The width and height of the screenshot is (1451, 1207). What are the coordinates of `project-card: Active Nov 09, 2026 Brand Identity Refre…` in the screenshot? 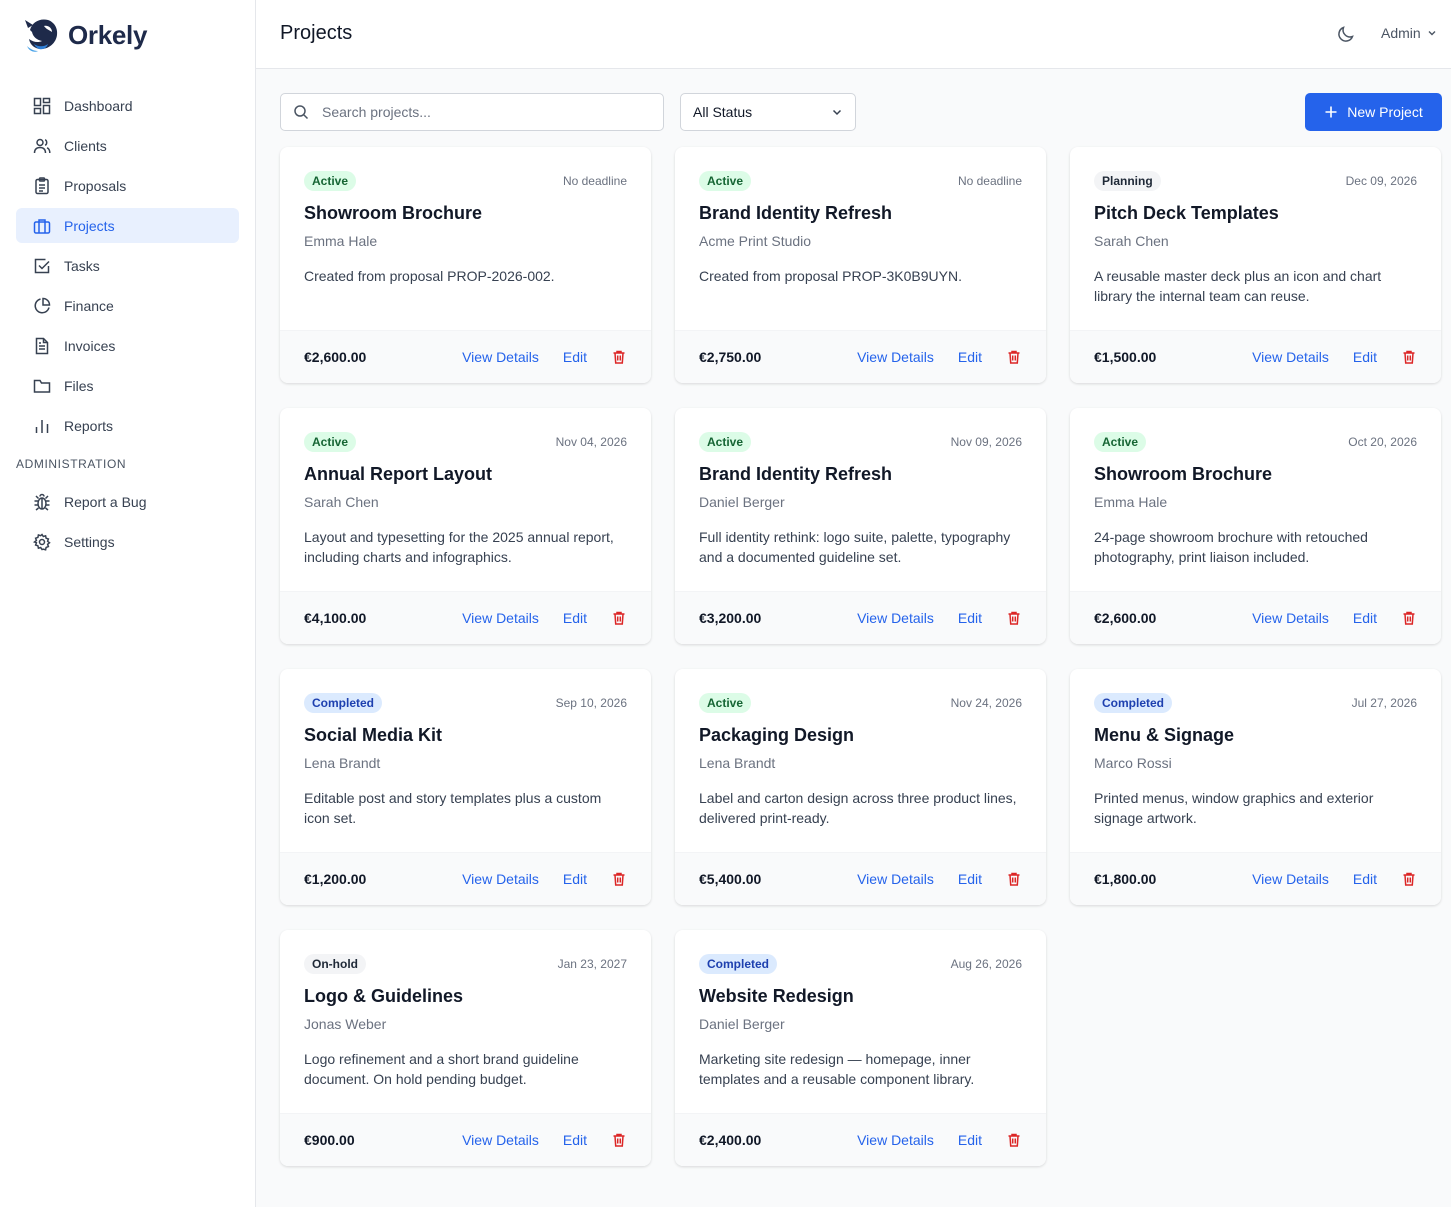 It's located at (860, 526).